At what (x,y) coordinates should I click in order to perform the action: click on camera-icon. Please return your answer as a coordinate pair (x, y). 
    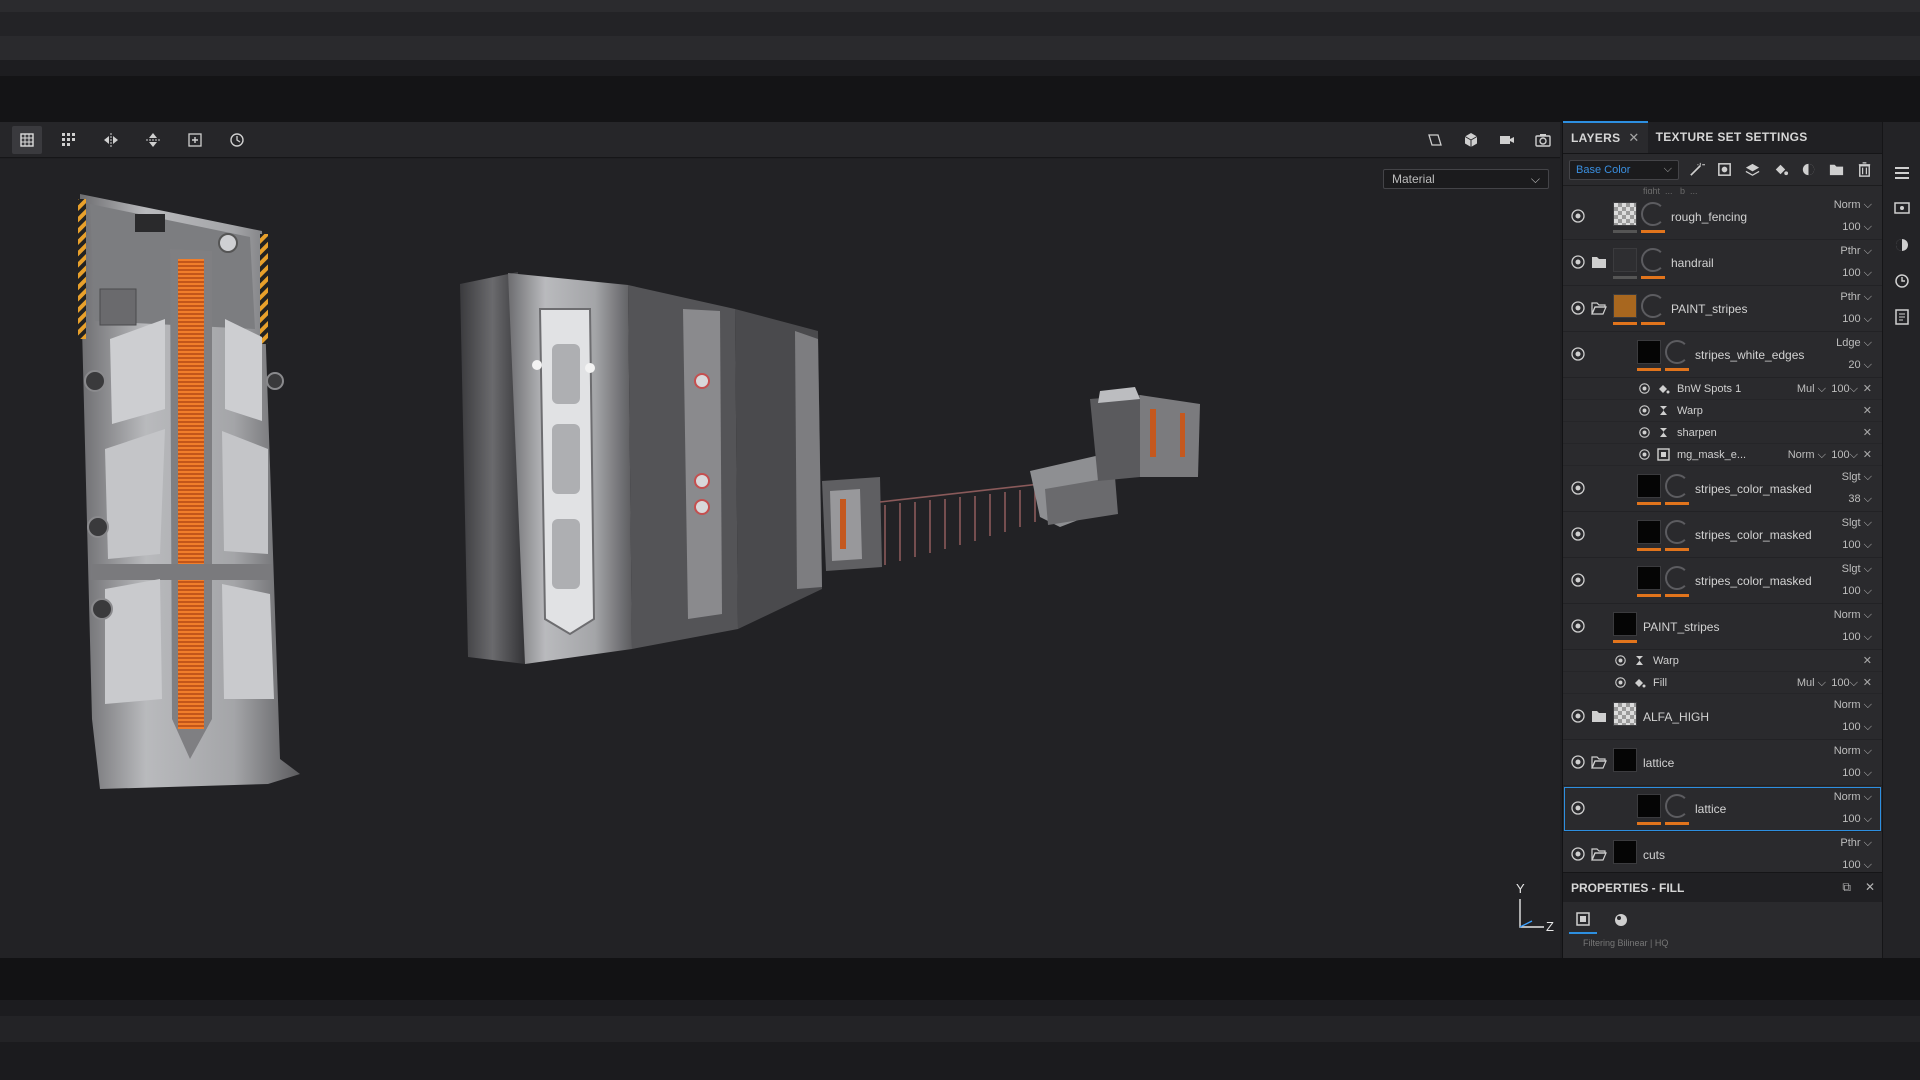
    Looking at the image, I should click on (1507, 140).